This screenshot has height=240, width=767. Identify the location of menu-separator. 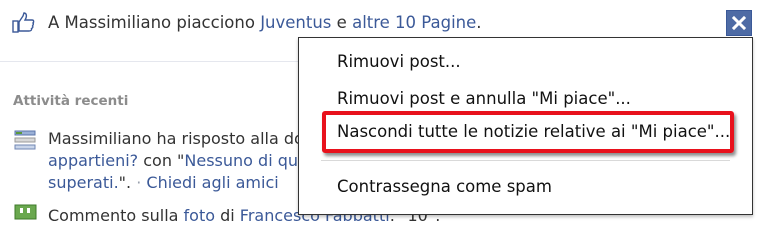
(525, 160).